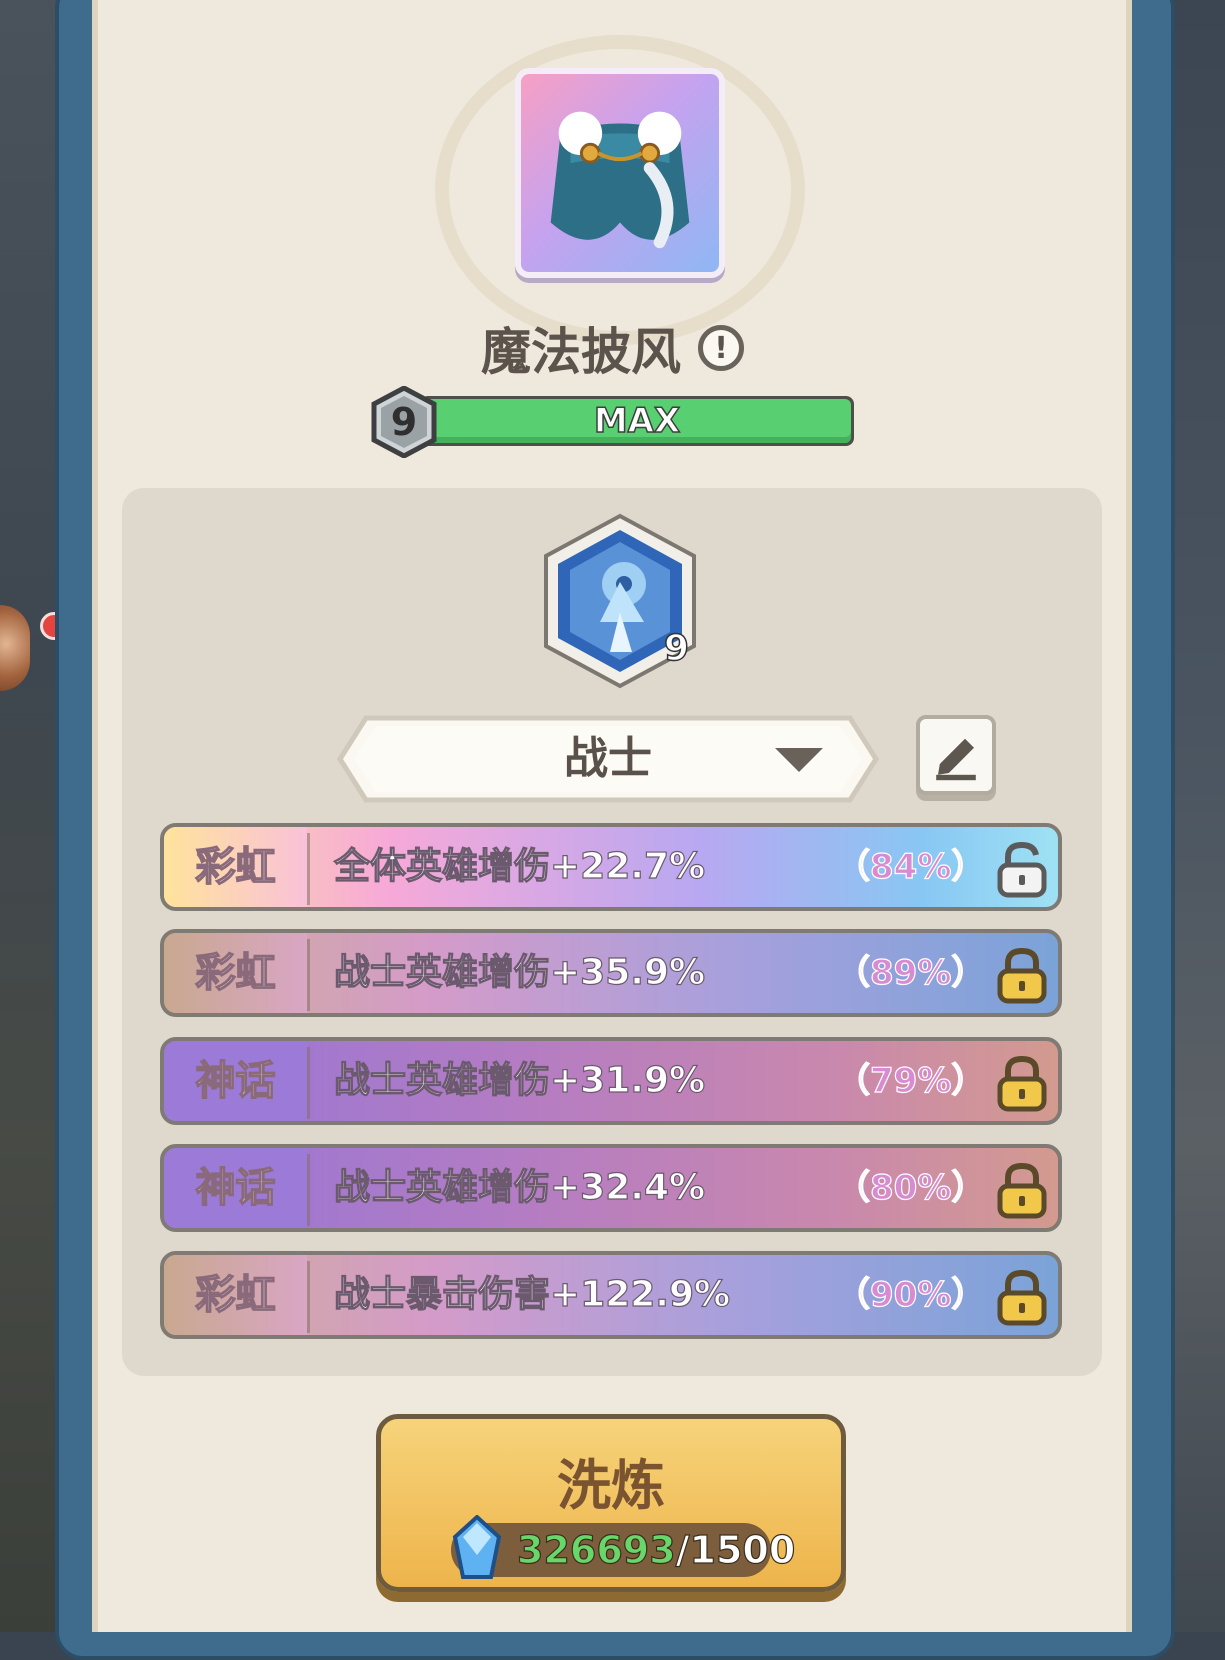  I want to click on attribute-percent: （79%）, so click(910, 1080).